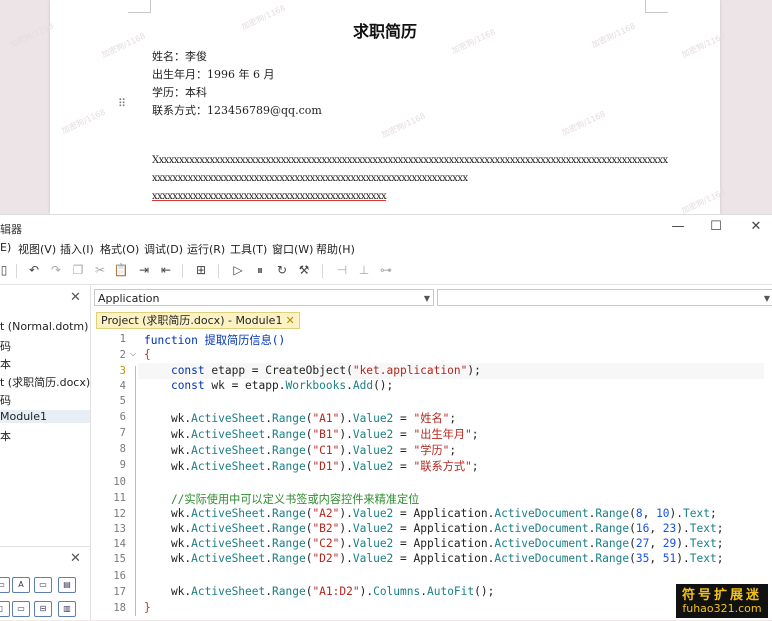 The height and width of the screenshot is (621, 772). I want to click on line-number: 18, so click(119, 608).